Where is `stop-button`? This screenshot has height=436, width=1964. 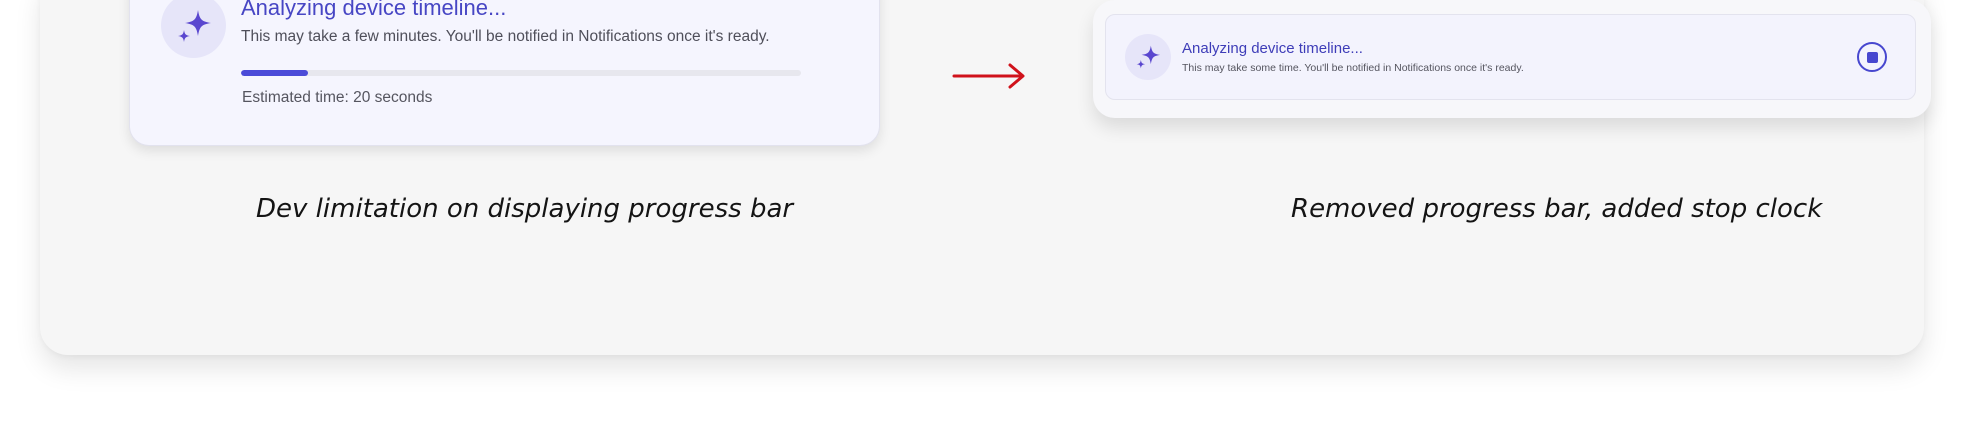
stop-button is located at coordinates (1872, 57).